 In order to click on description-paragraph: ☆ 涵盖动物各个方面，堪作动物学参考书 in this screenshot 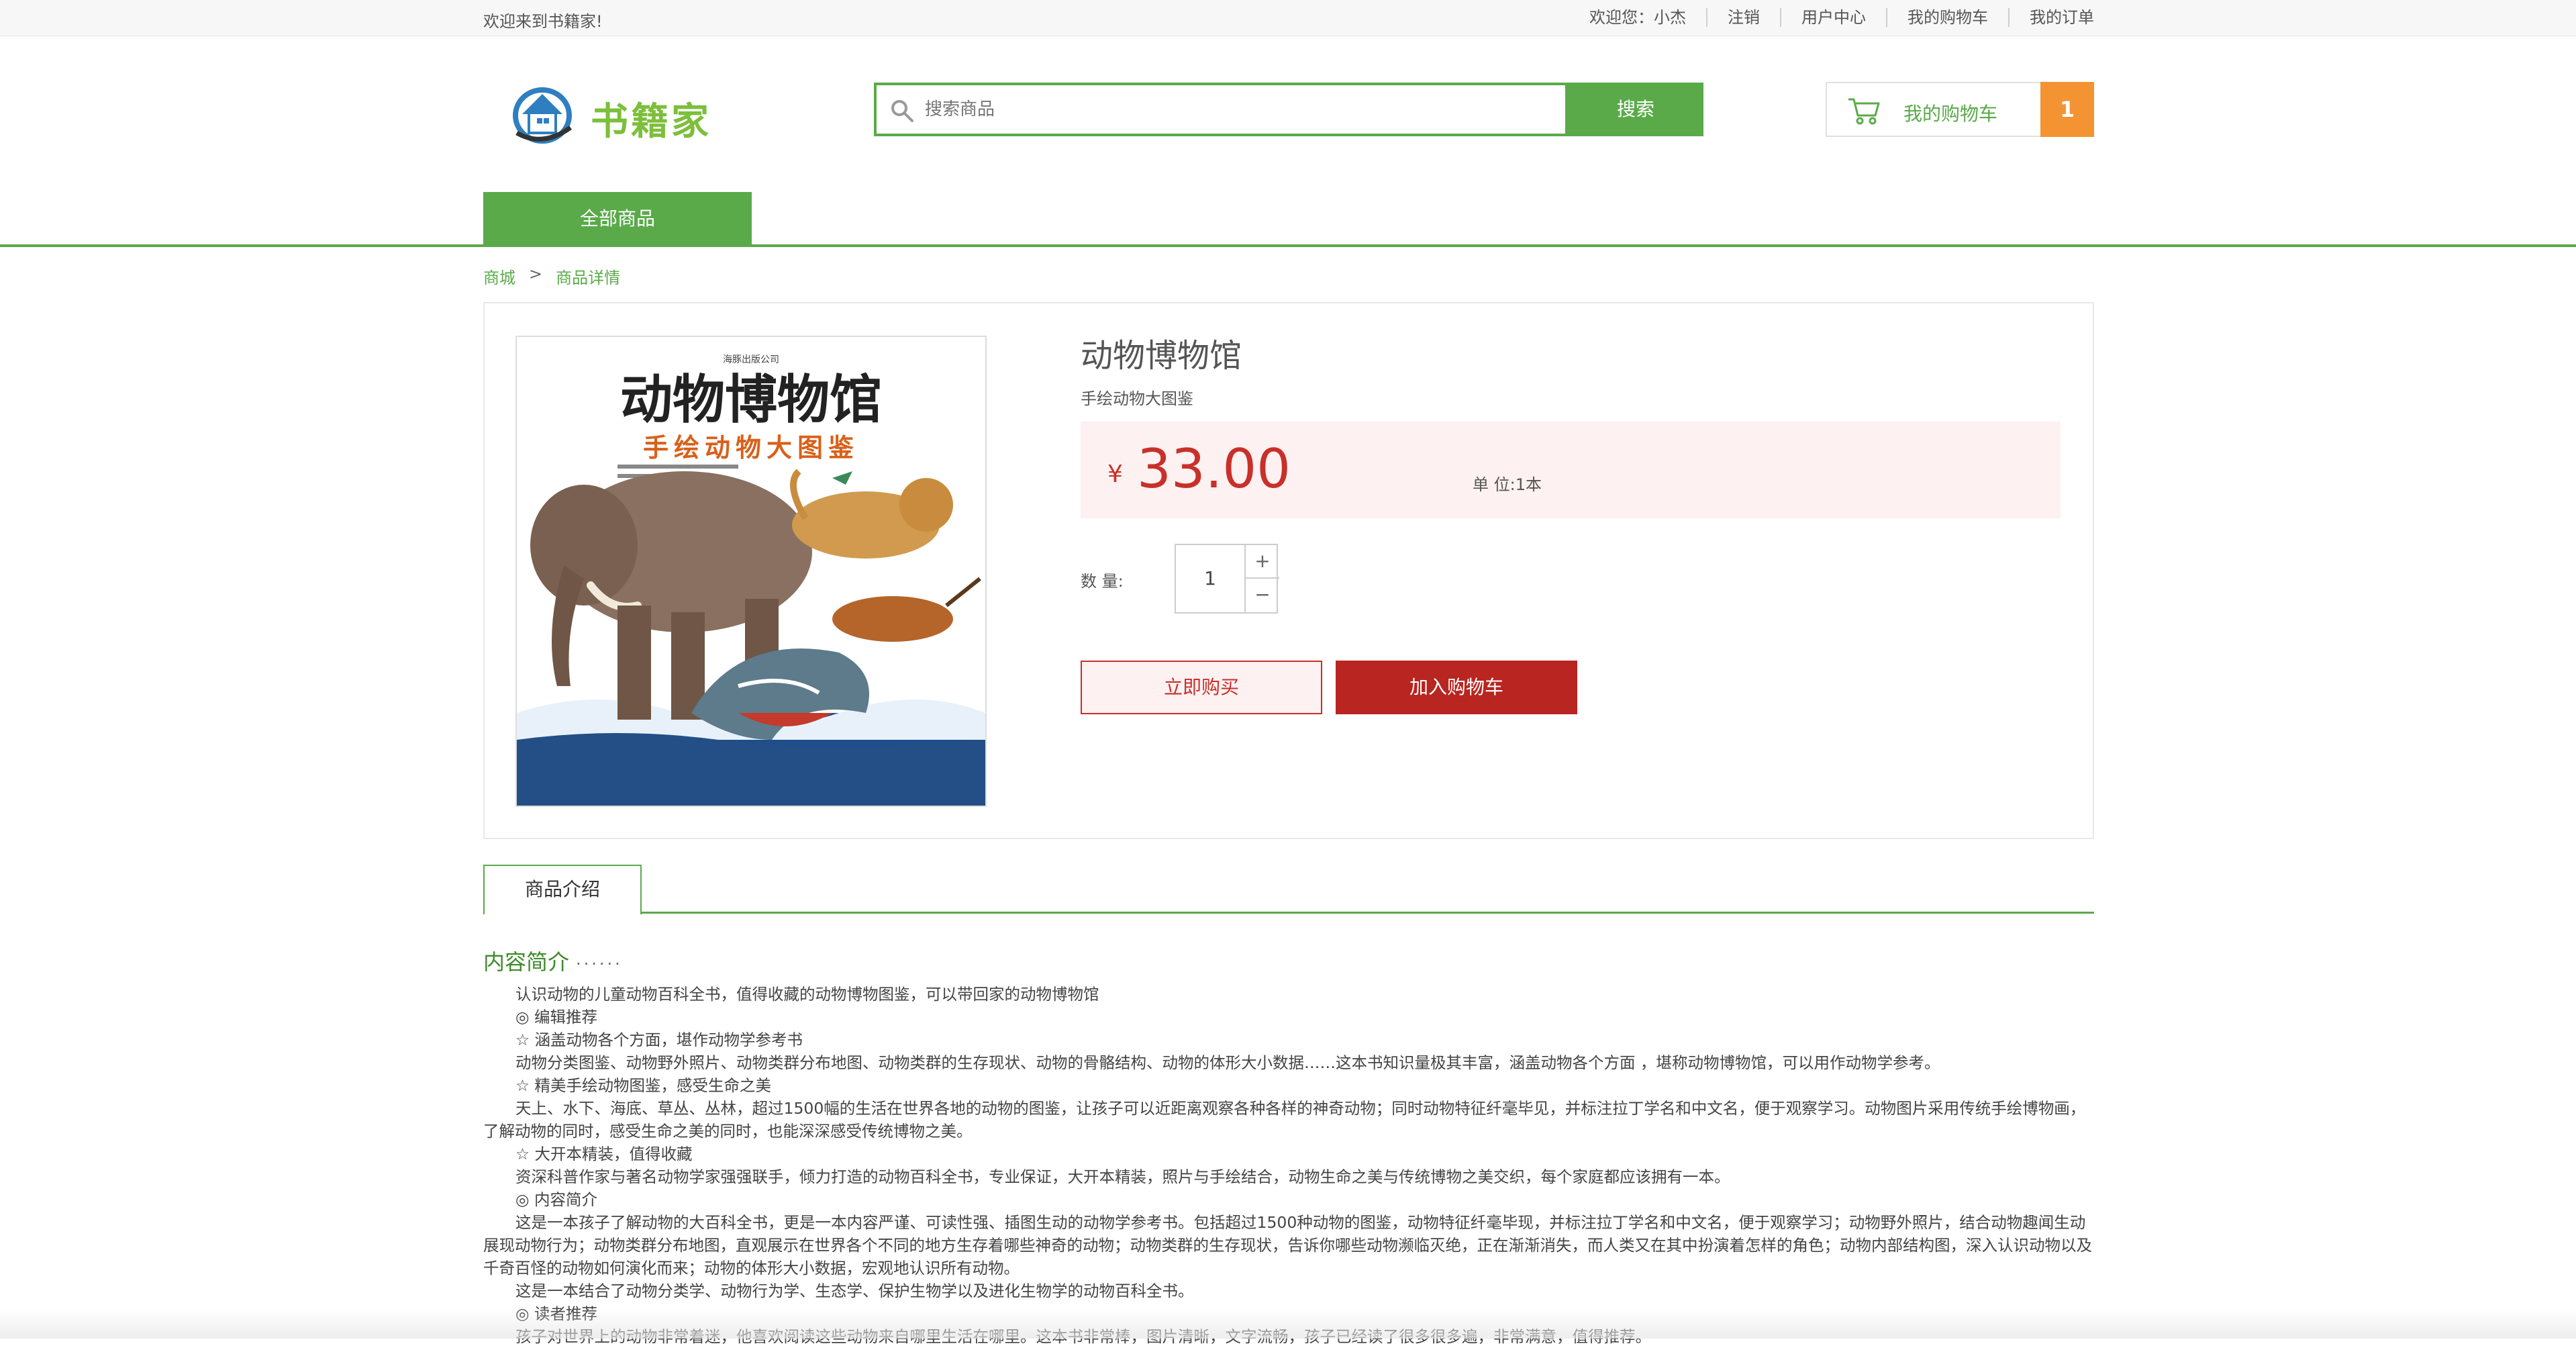, I will do `click(659, 1039)`.